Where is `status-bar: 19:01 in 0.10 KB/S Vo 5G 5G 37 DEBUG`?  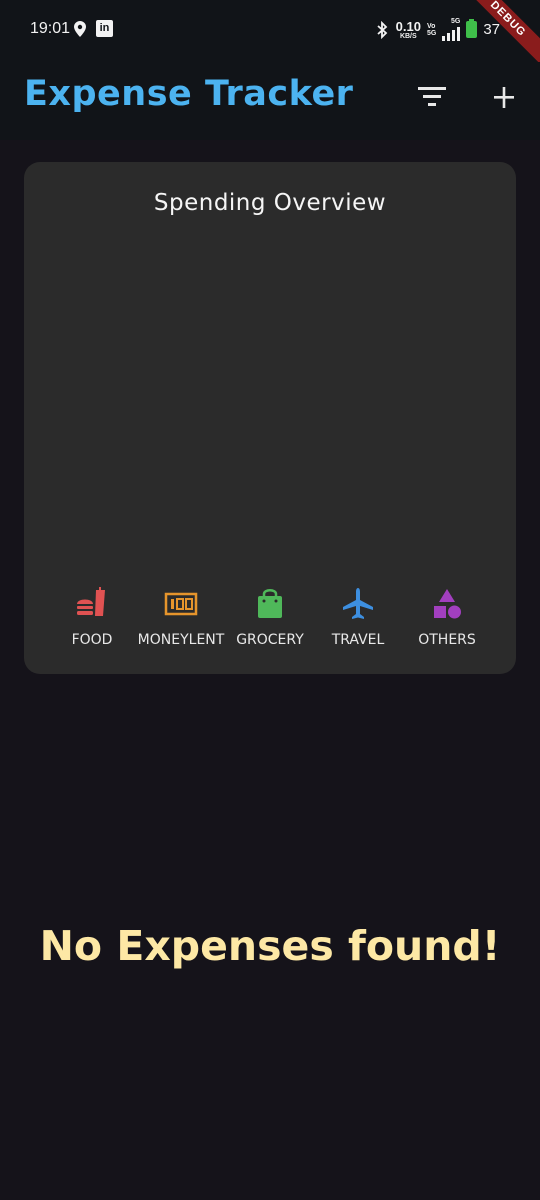
status-bar: 19:01 in 0.10 KB/S Vo 5G 5G 37 DEBUG is located at coordinates (270, 34).